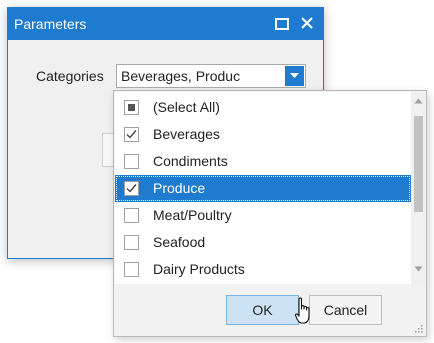  I want to click on list-item-condiments: Condiments, so click(263, 161).